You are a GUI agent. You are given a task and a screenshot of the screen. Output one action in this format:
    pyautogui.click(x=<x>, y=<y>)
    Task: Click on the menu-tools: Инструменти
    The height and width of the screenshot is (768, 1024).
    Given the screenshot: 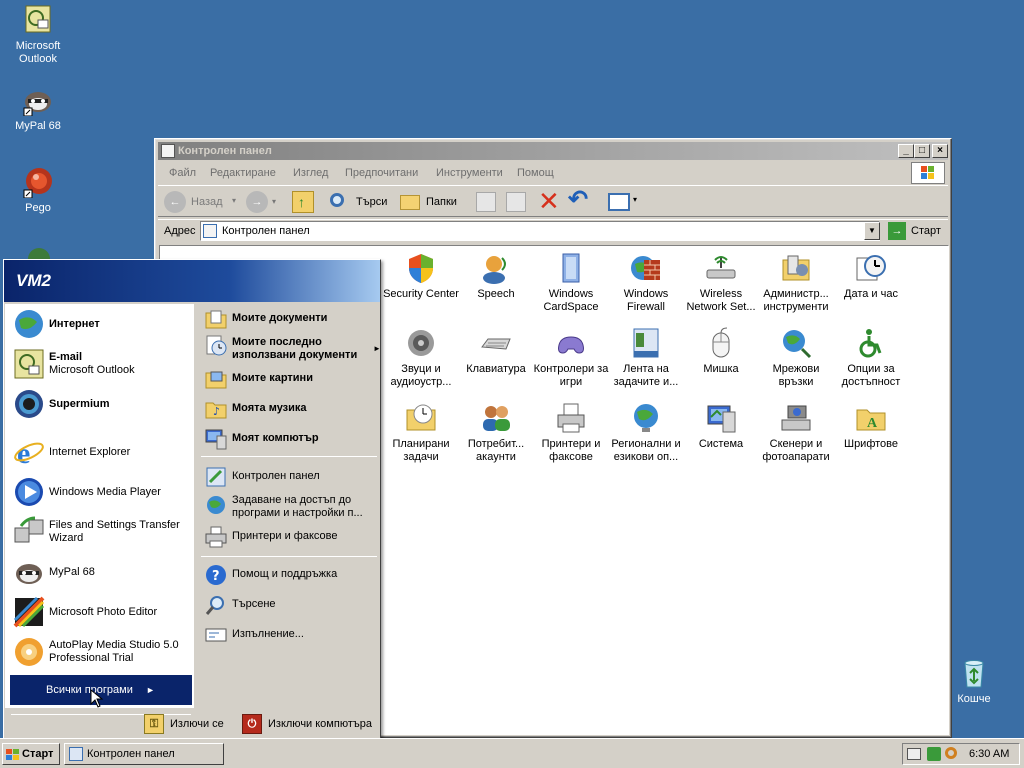 What is the action you would take?
    pyautogui.click(x=469, y=173)
    